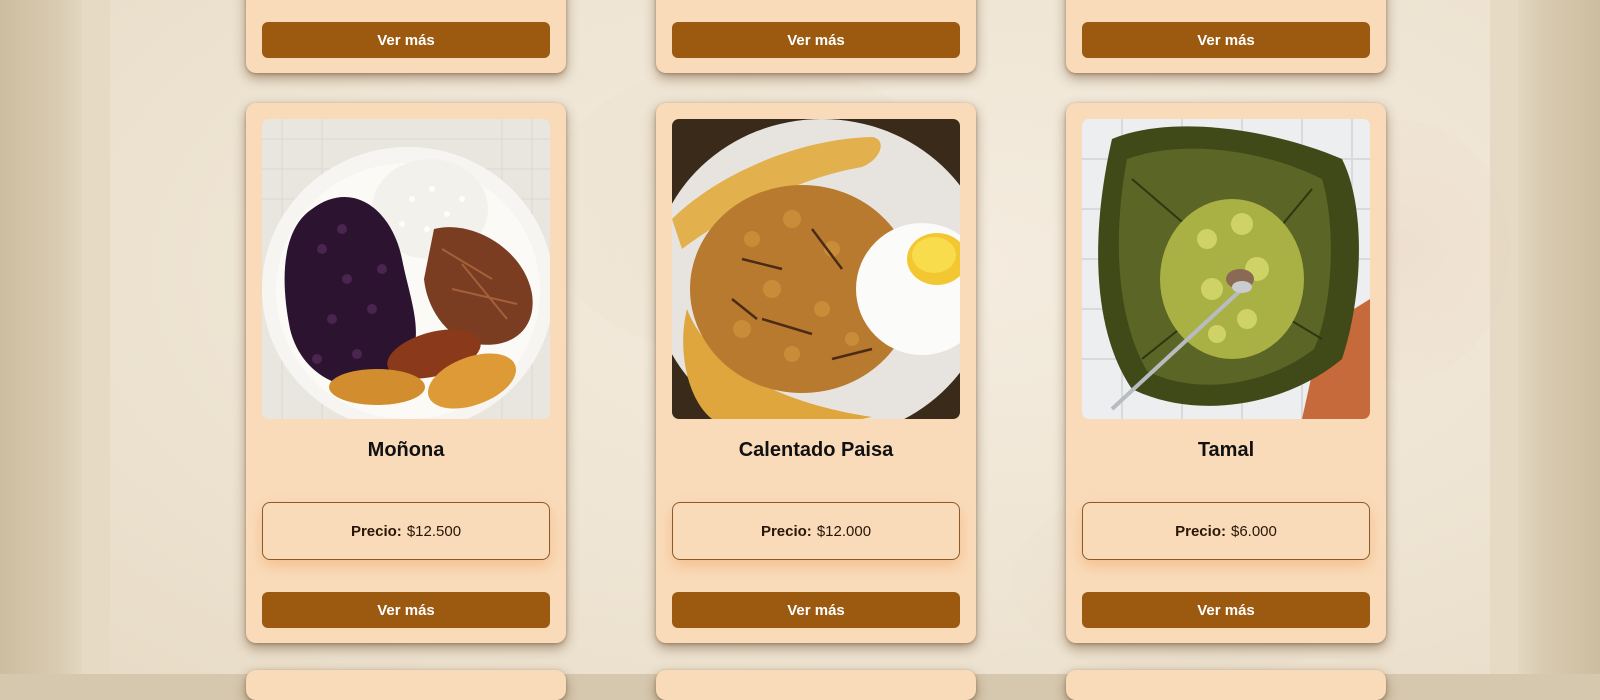  What do you see at coordinates (434, 531) in the screenshot?
I see `price-value: $12.500` at bounding box center [434, 531].